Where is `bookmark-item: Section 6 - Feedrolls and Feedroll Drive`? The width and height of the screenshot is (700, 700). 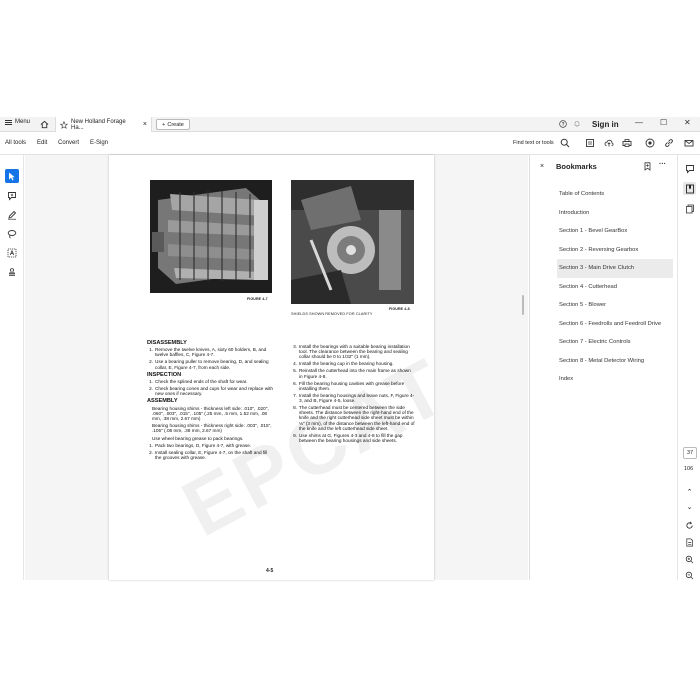 bookmark-item: Section 6 - Feedrolls and Feedroll Drive is located at coordinates (615, 324).